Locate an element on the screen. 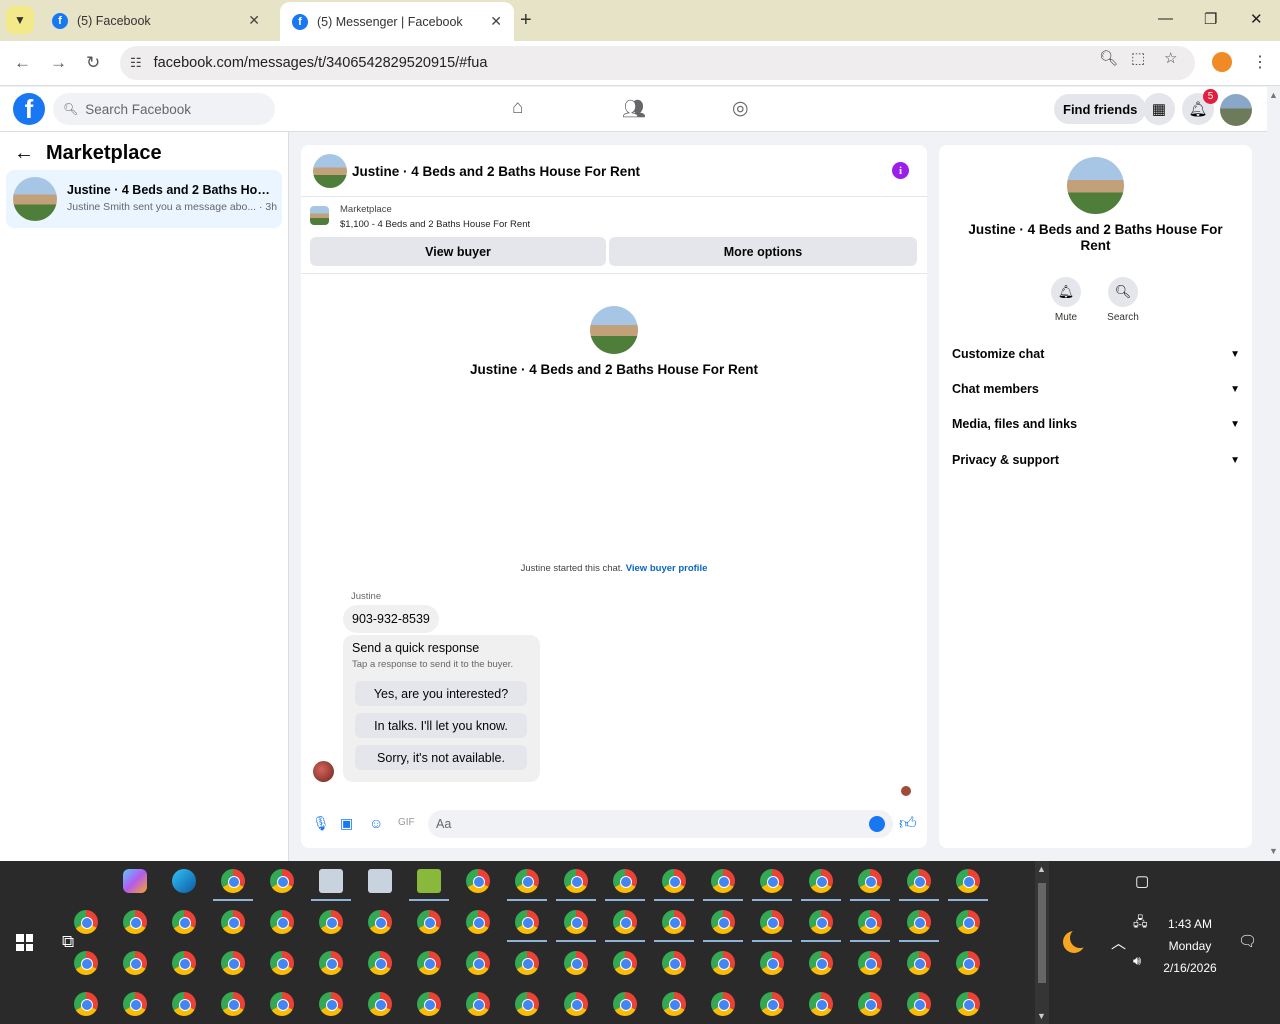  friends-icon: 👥︎ is located at coordinates (634, 109).